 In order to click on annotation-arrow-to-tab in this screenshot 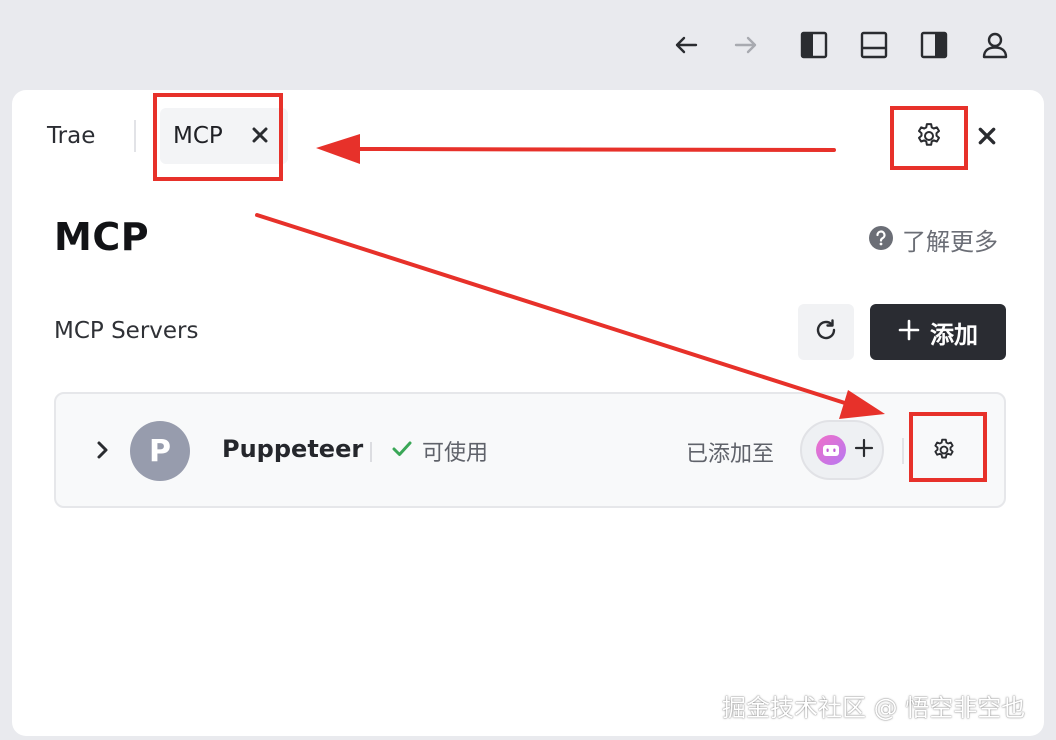, I will do `click(576, 149)`.